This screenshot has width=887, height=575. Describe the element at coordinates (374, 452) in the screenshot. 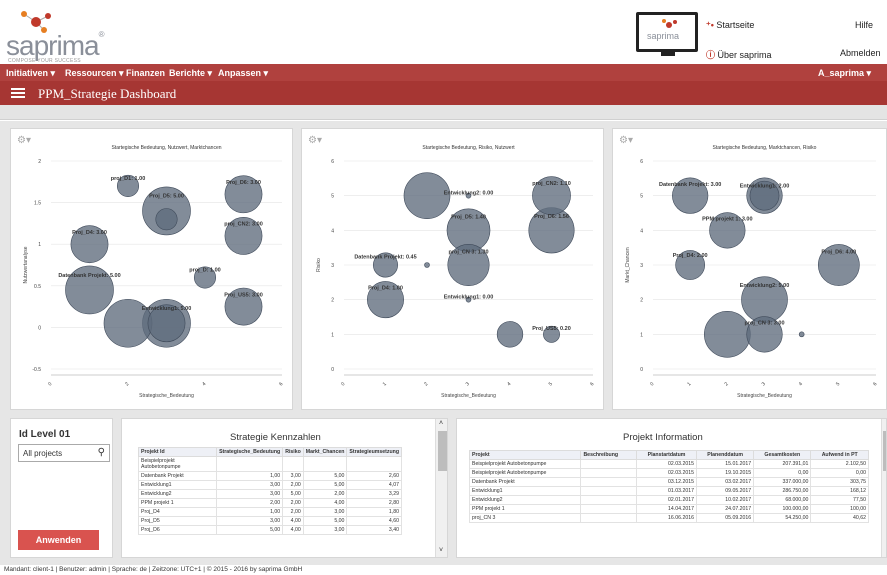

I see `kennzahlen-column-header: Strategieumsetzung` at that location.